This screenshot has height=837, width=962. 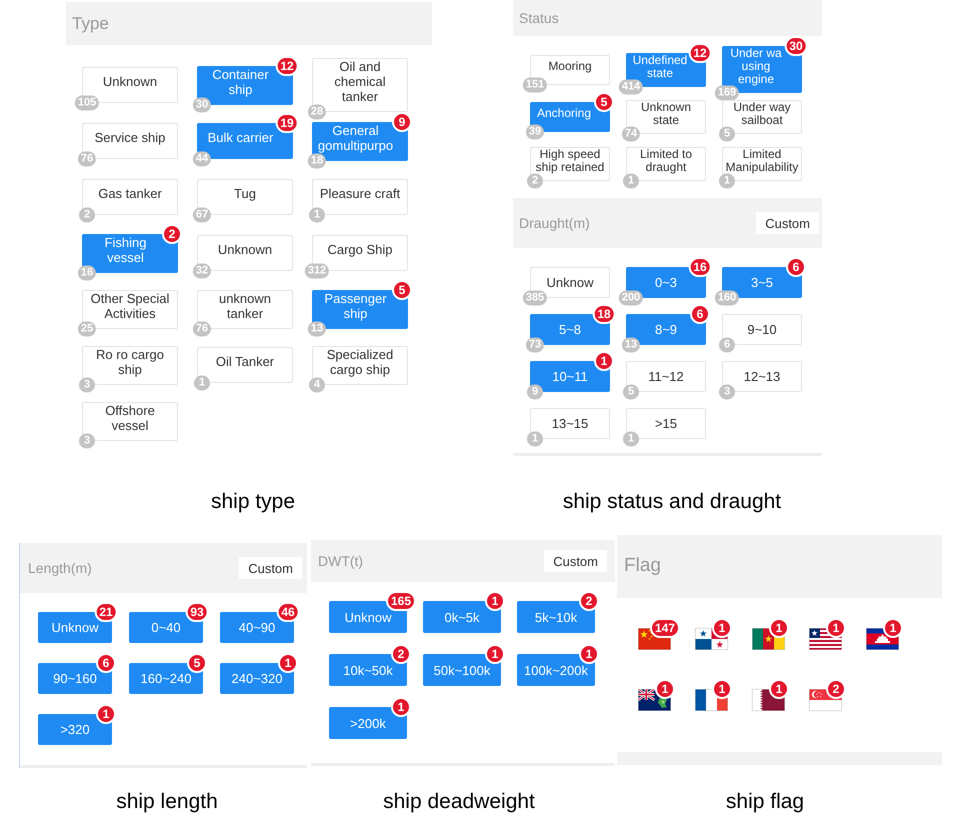 I want to click on total-count-badge: 312, so click(x=317, y=271).